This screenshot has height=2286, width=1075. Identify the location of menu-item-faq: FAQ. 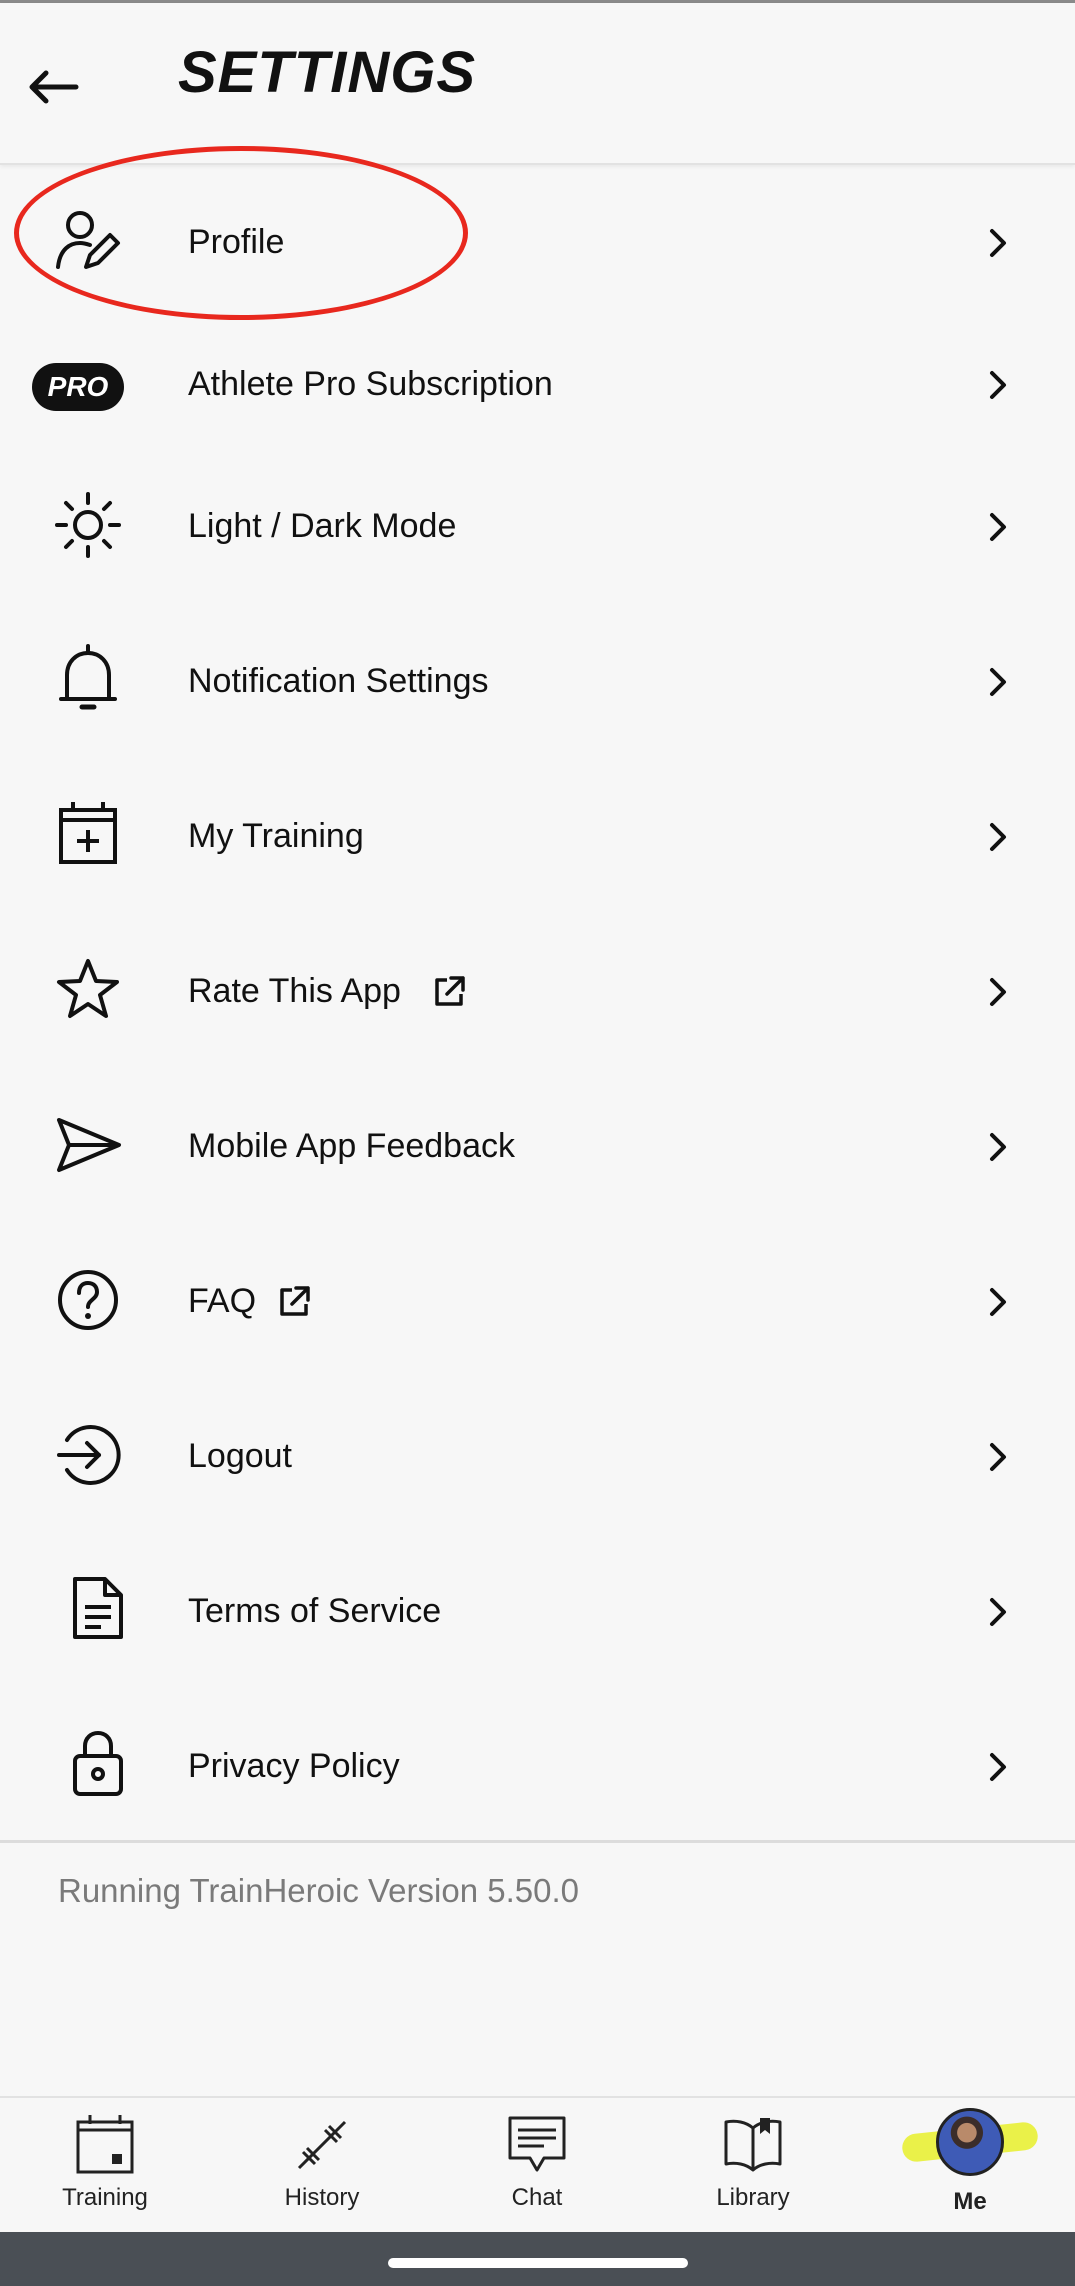
(537, 1301).